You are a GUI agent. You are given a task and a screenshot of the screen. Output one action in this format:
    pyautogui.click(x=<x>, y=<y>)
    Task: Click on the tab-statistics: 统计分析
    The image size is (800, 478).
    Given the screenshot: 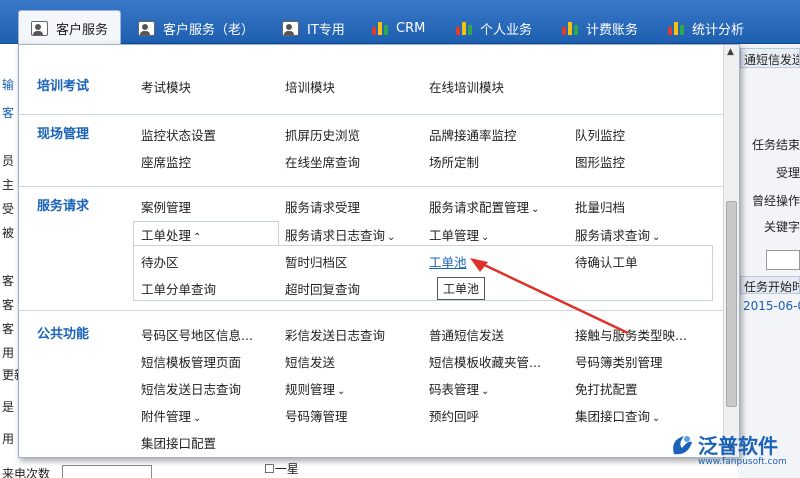 What is the action you would take?
    pyautogui.click(x=706, y=28)
    